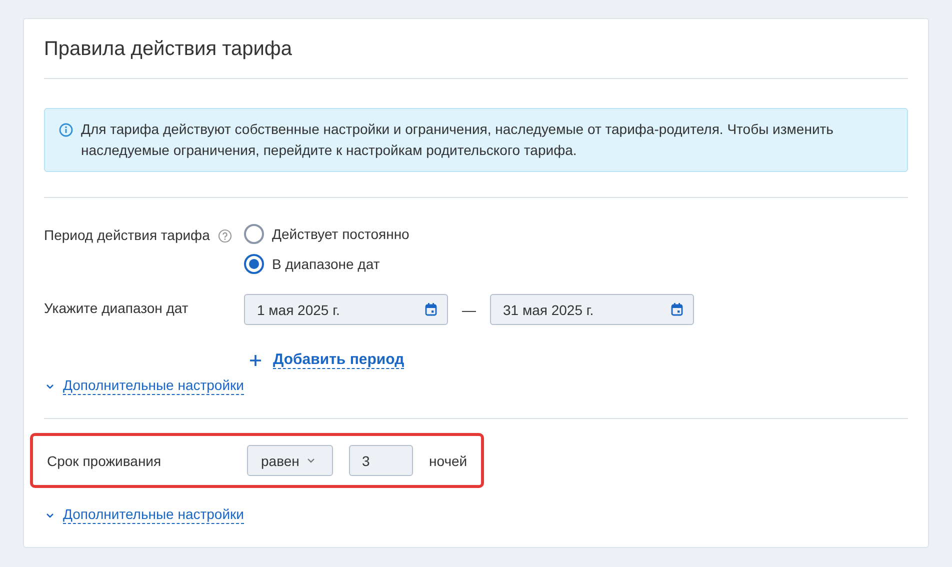 Image resolution: width=952 pixels, height=567 pixels. What do you see at coordinates (327, 234) in the screenshot?
I see `radio-option: Действует постоянно` at bounding box center [327, 234].